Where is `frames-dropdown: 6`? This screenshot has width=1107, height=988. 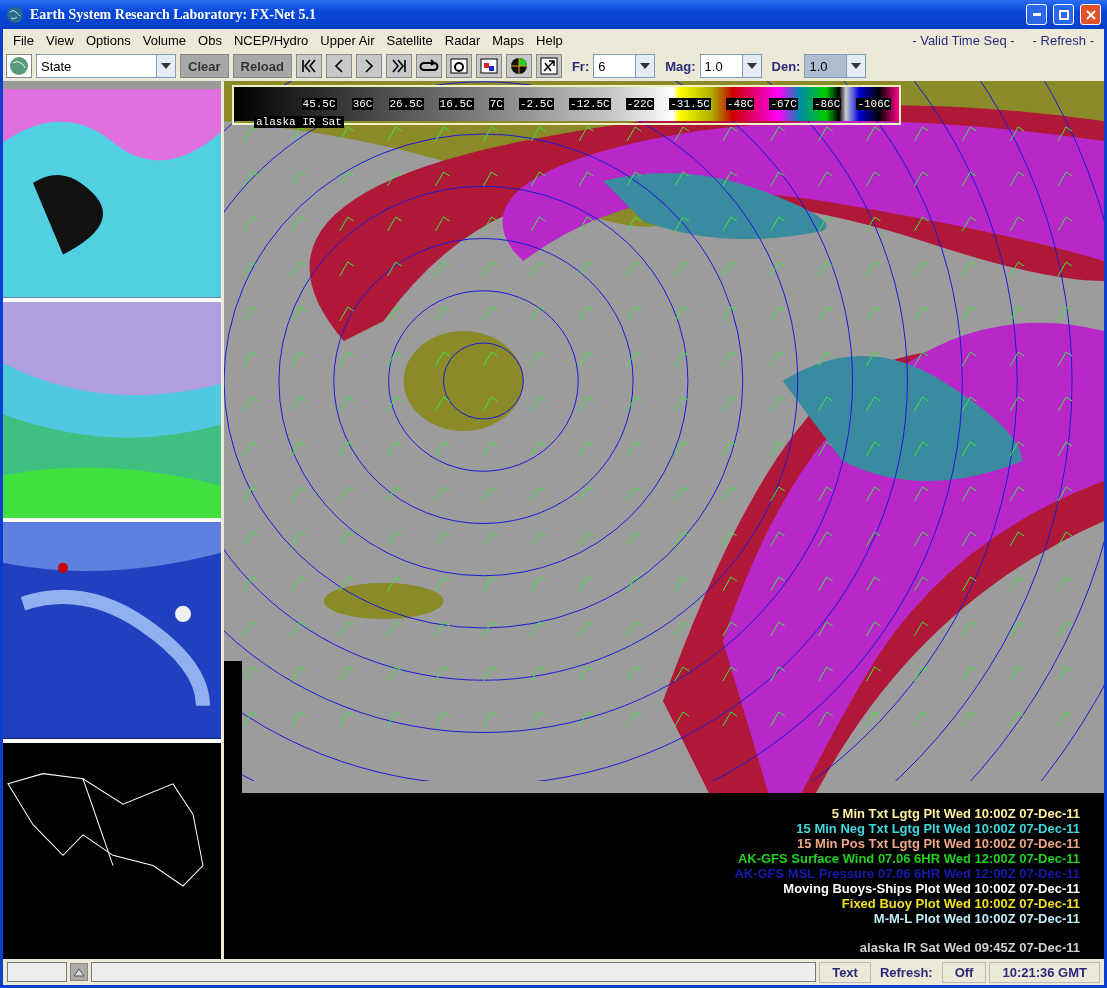
frames-dropdown: 6 is located at coordinates (624, 66).